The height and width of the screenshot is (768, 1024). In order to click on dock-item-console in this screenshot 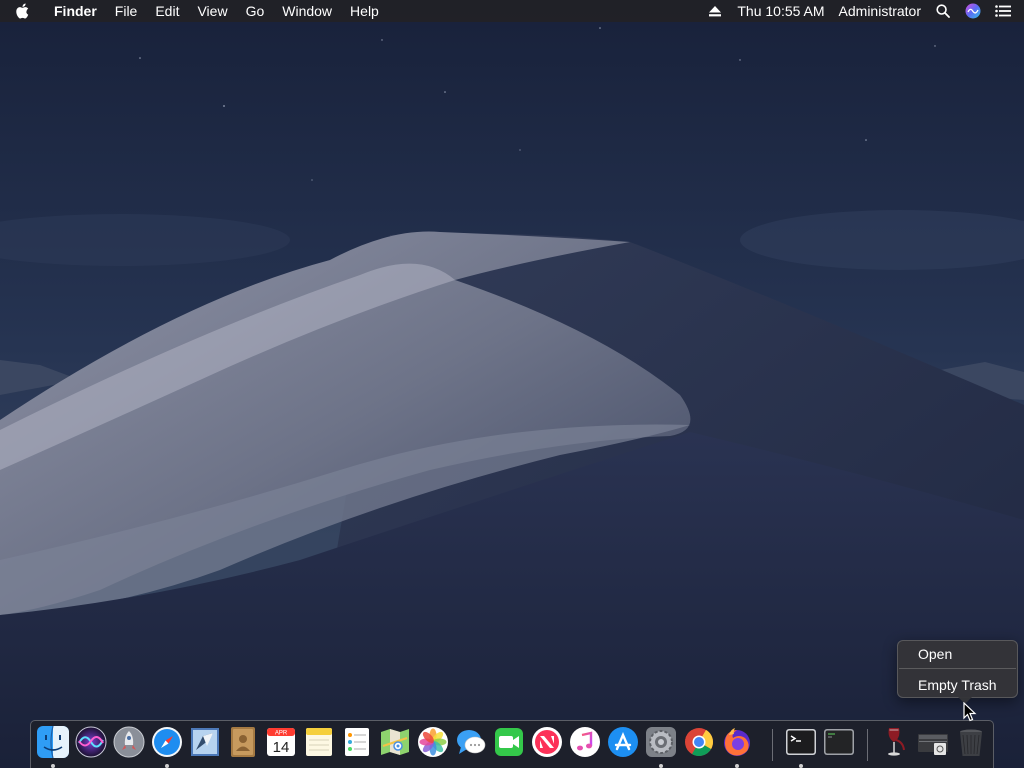, I will do `click(839, 744)`.